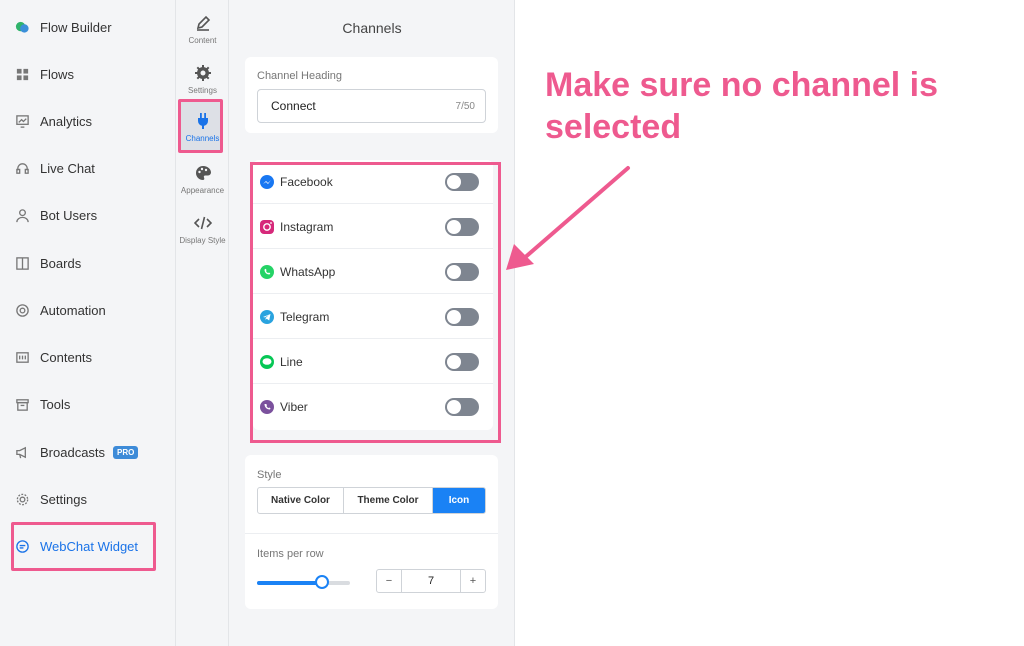 The width and height of the screenshot is (1024, 646). Describe the element at coordinates (202, 223) in the screenshot. I see `code-icon` at that location.